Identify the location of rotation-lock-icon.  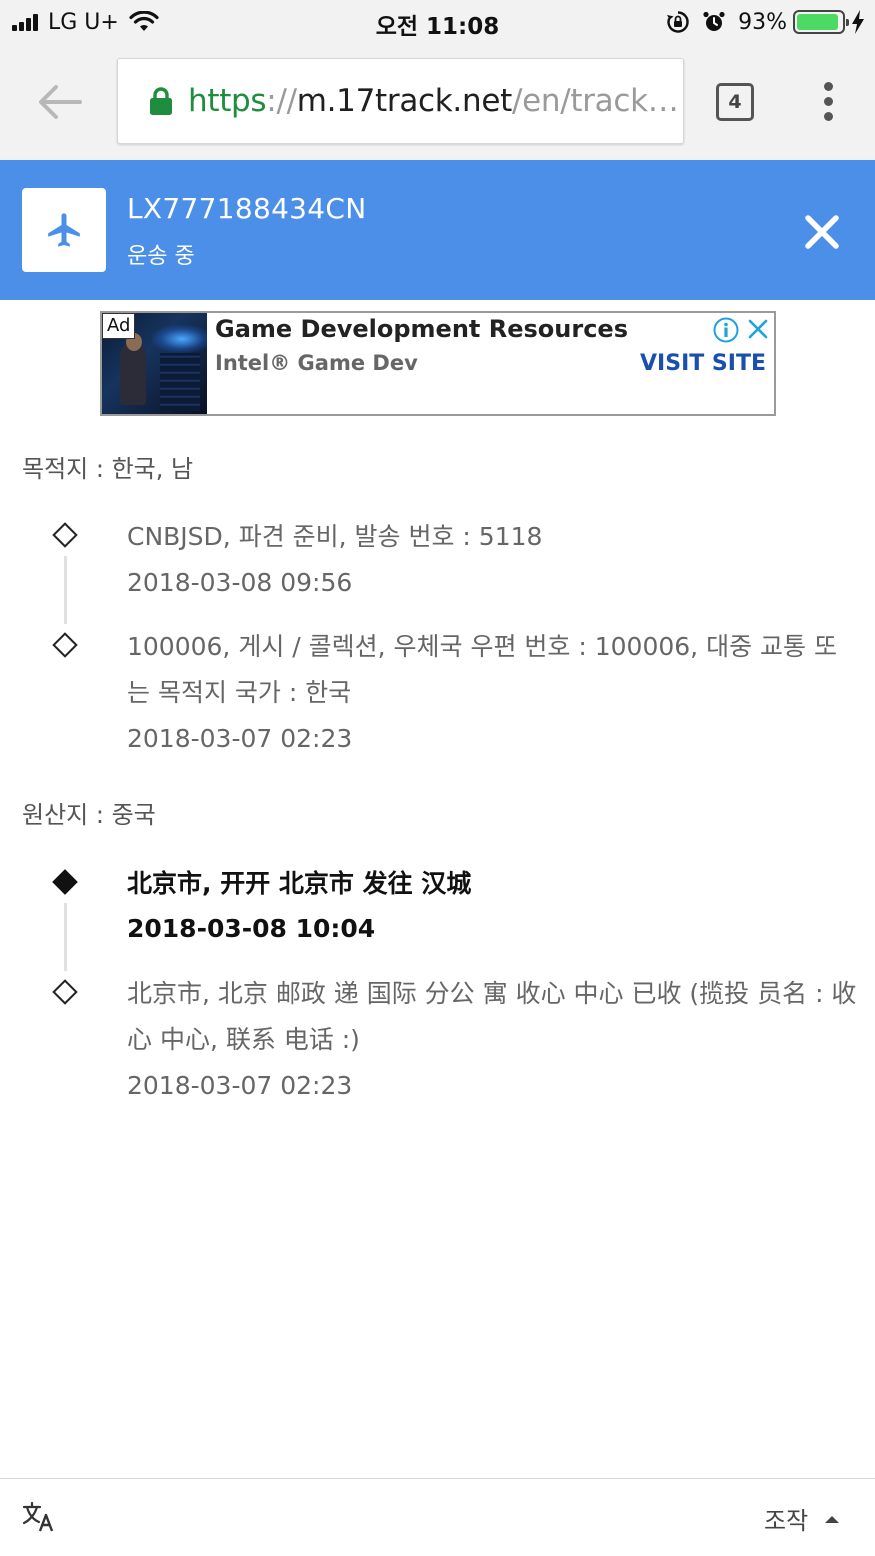
(678, 22).